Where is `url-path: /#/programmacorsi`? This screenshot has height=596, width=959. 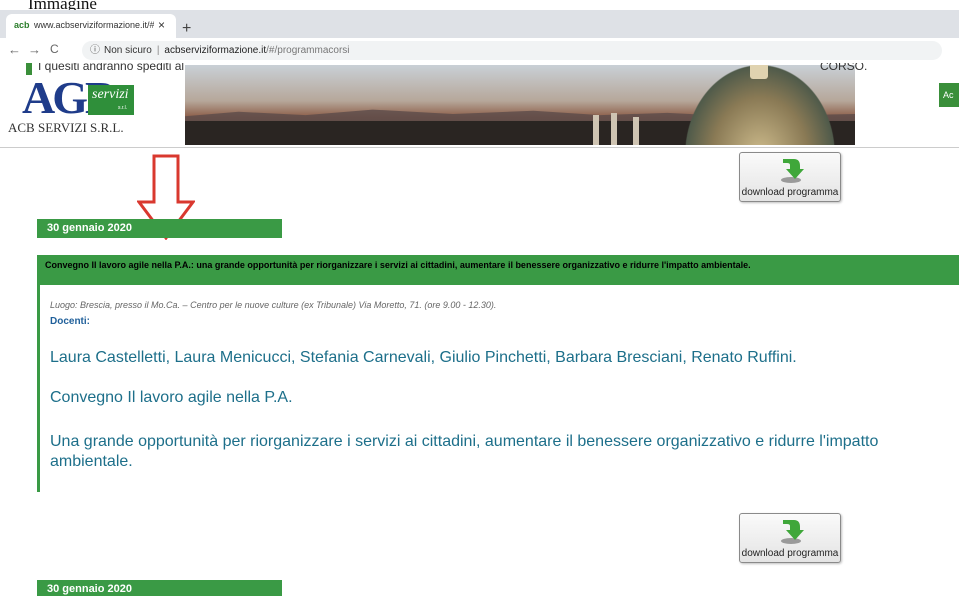 url-path: /#/programmacorsi is located at coordinates (308, 50).